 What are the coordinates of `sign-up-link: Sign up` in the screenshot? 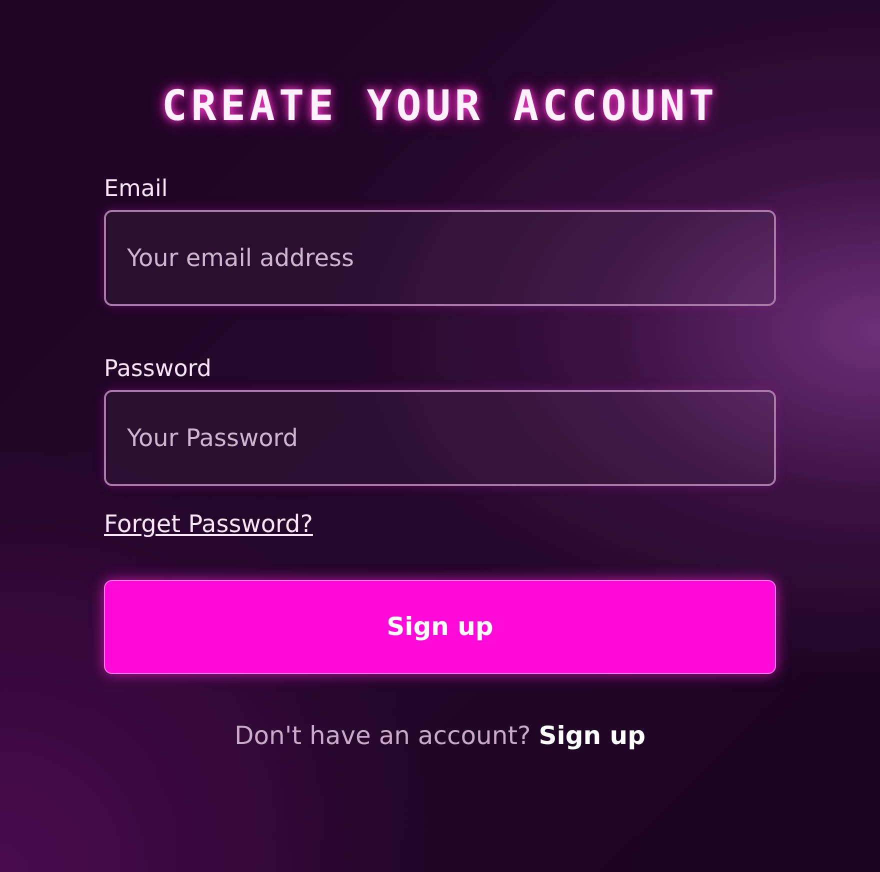 It's located at (592, 736).